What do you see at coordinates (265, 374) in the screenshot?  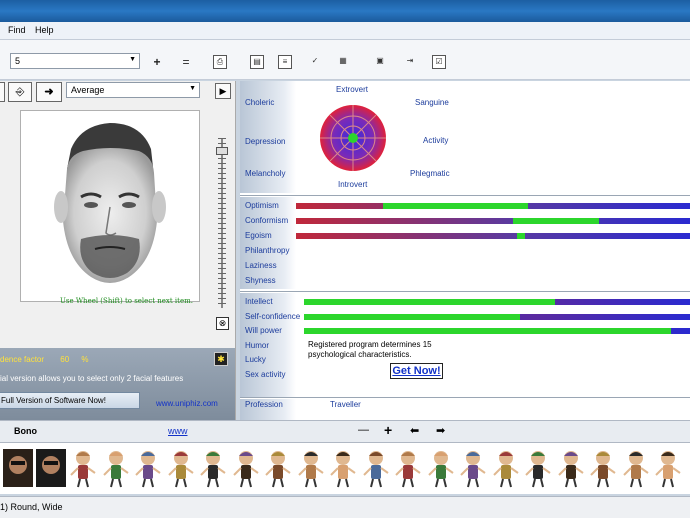 I see `trait-label: Sex activity` at bounding box center [265, 374].